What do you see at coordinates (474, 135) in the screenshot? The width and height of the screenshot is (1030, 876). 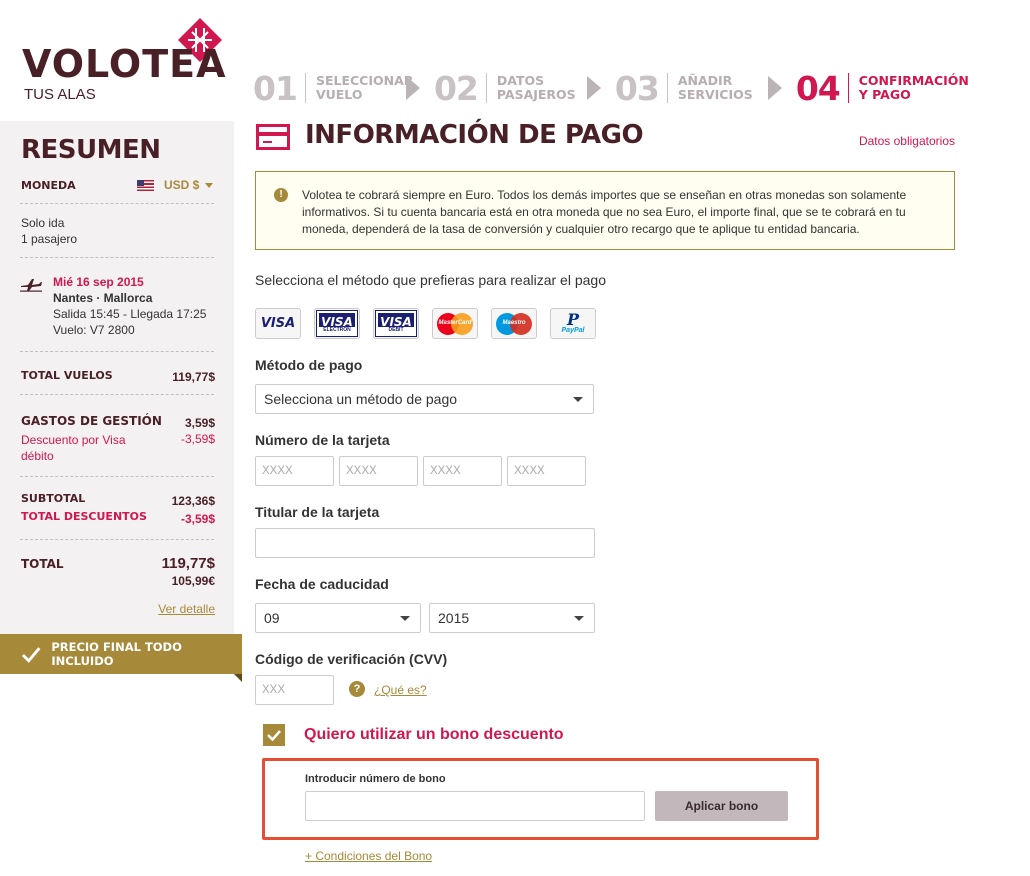 I see `page-title: INFORMACIÓN DE PAGO` at bounding box center [474, 135].